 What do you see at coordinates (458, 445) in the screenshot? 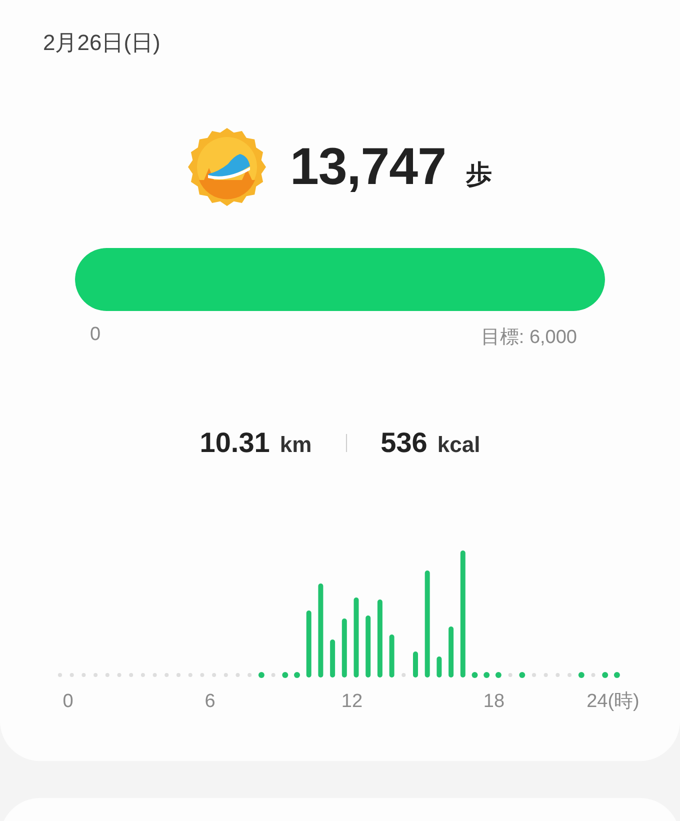
I see `stat-unit: kcal` at bounding box center [458, 445].